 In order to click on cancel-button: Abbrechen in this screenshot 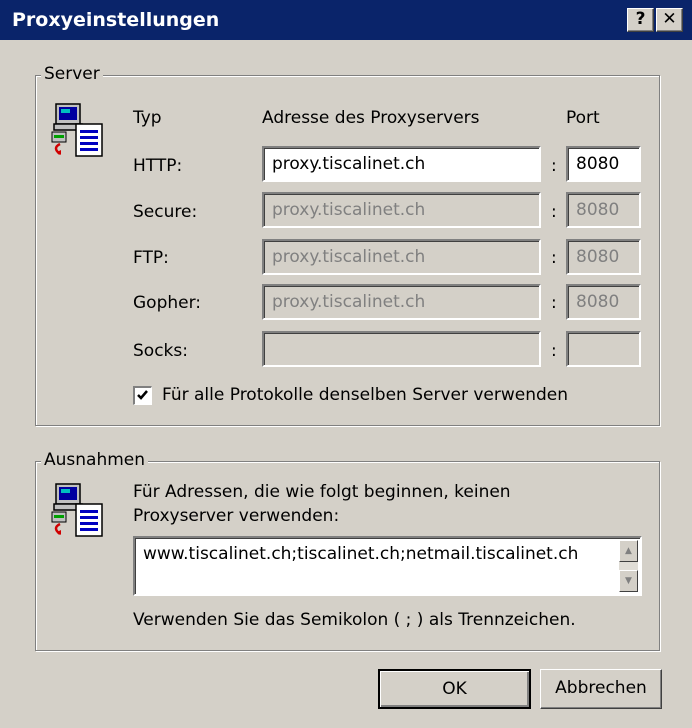, I will do `click(601, 689)`.